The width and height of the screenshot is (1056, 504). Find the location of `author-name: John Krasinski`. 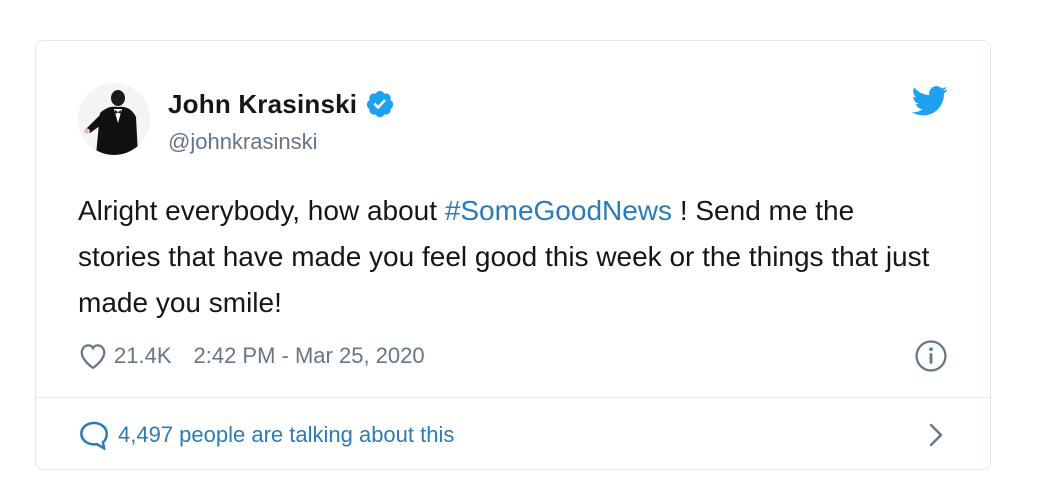

author-name: John Krasinski is located at coordinates (262, 104).